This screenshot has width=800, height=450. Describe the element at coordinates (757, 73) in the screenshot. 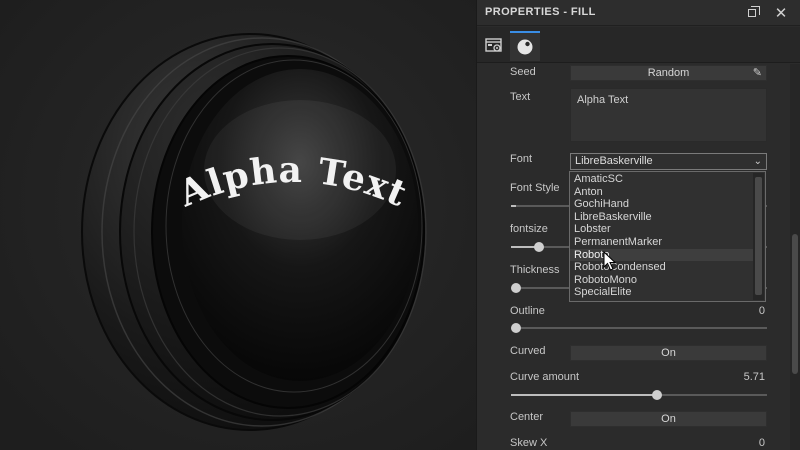

I see `pencil-icon: ✎` at that location.